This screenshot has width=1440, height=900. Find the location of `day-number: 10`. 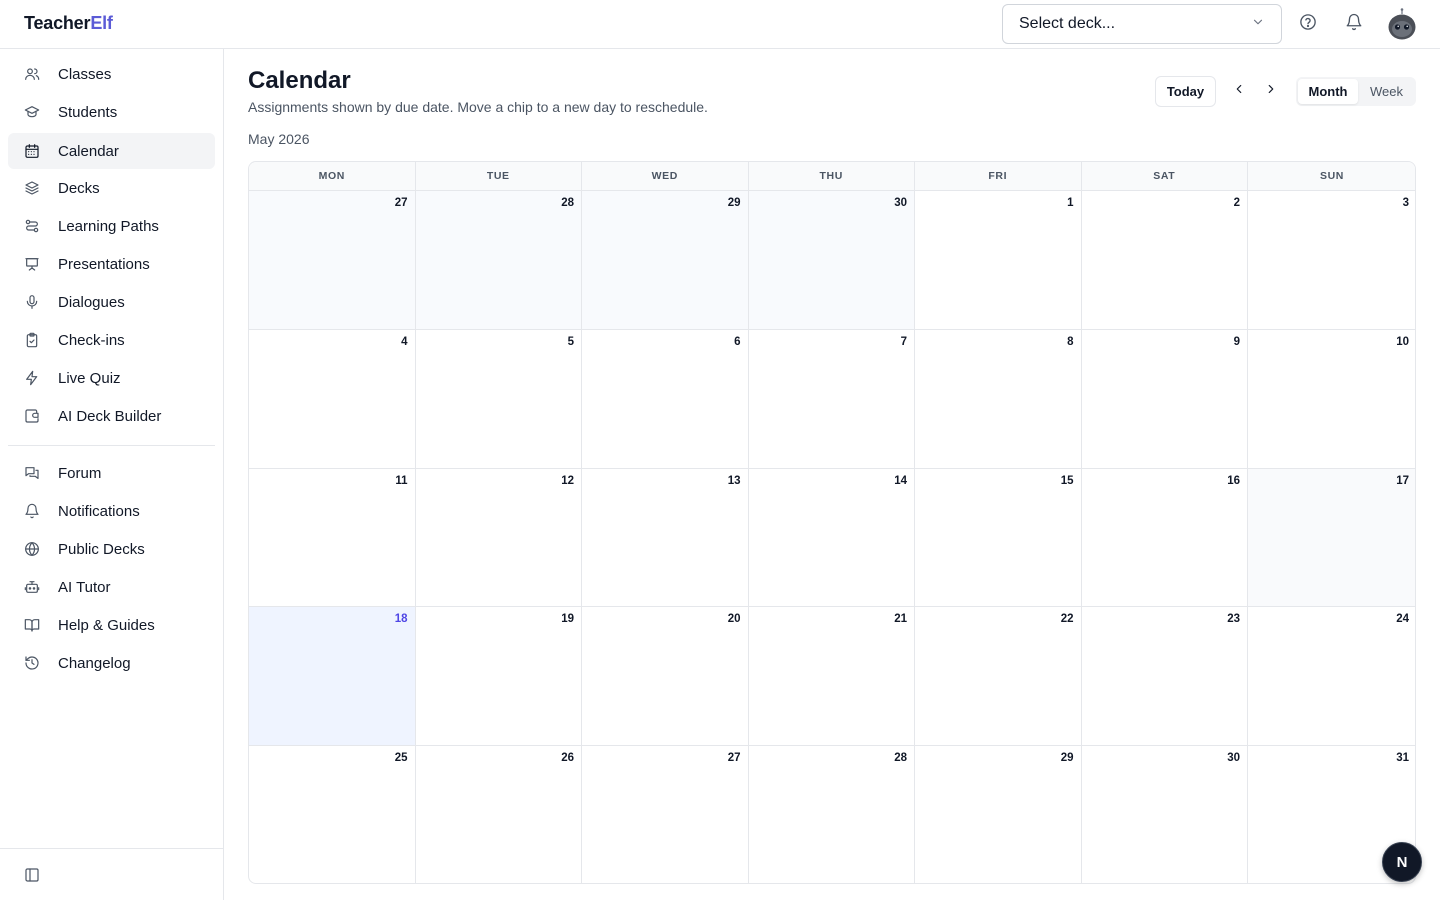

day-number: 10 is located at coordinates (1402, 341).